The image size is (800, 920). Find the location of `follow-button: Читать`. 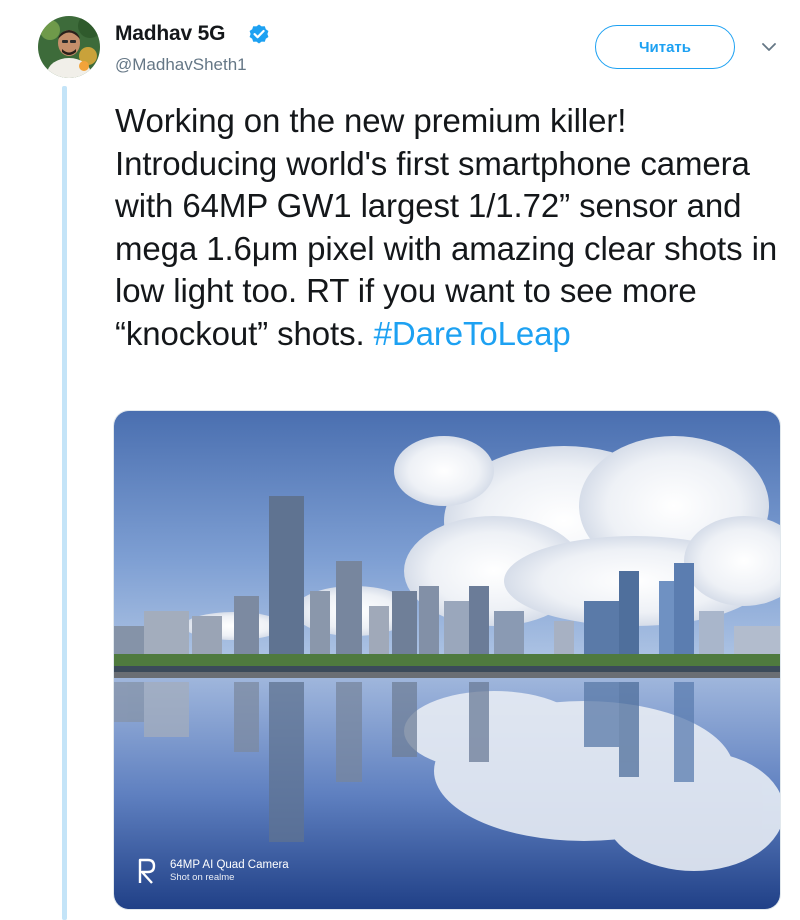

follow-button: Читать is located at coordinates (665, 47).